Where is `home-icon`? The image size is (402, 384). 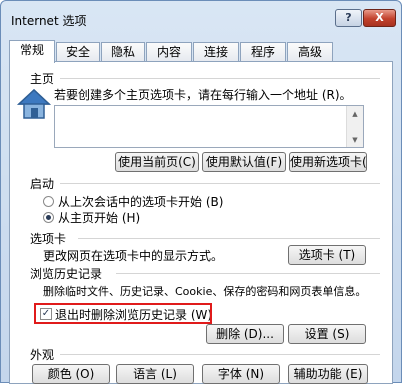 home-icon is located at coordinates (34, 103).